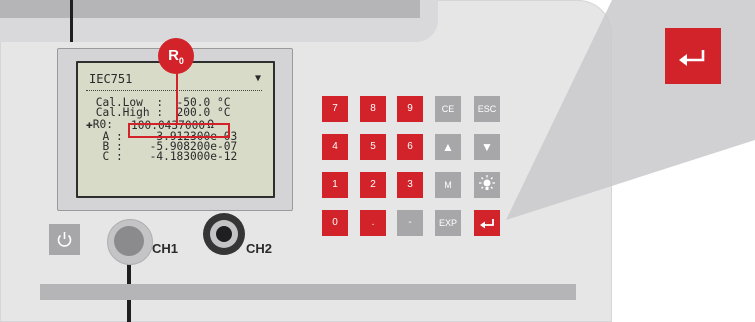  What do you see at coordinates (373, 185) in the screenshot?
I see `key-2: 2` at bounding box center [373, 185].